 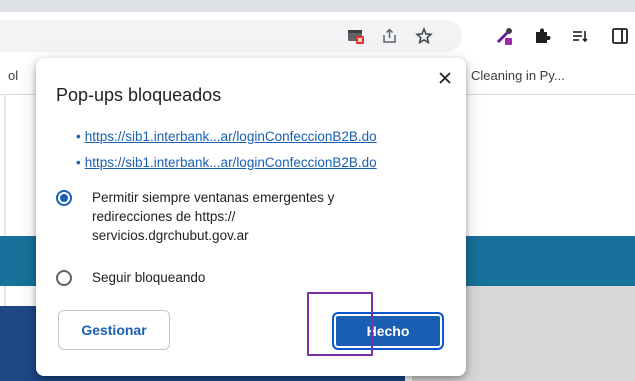 I want to click on tab-strip, so click(x=317, y=6).